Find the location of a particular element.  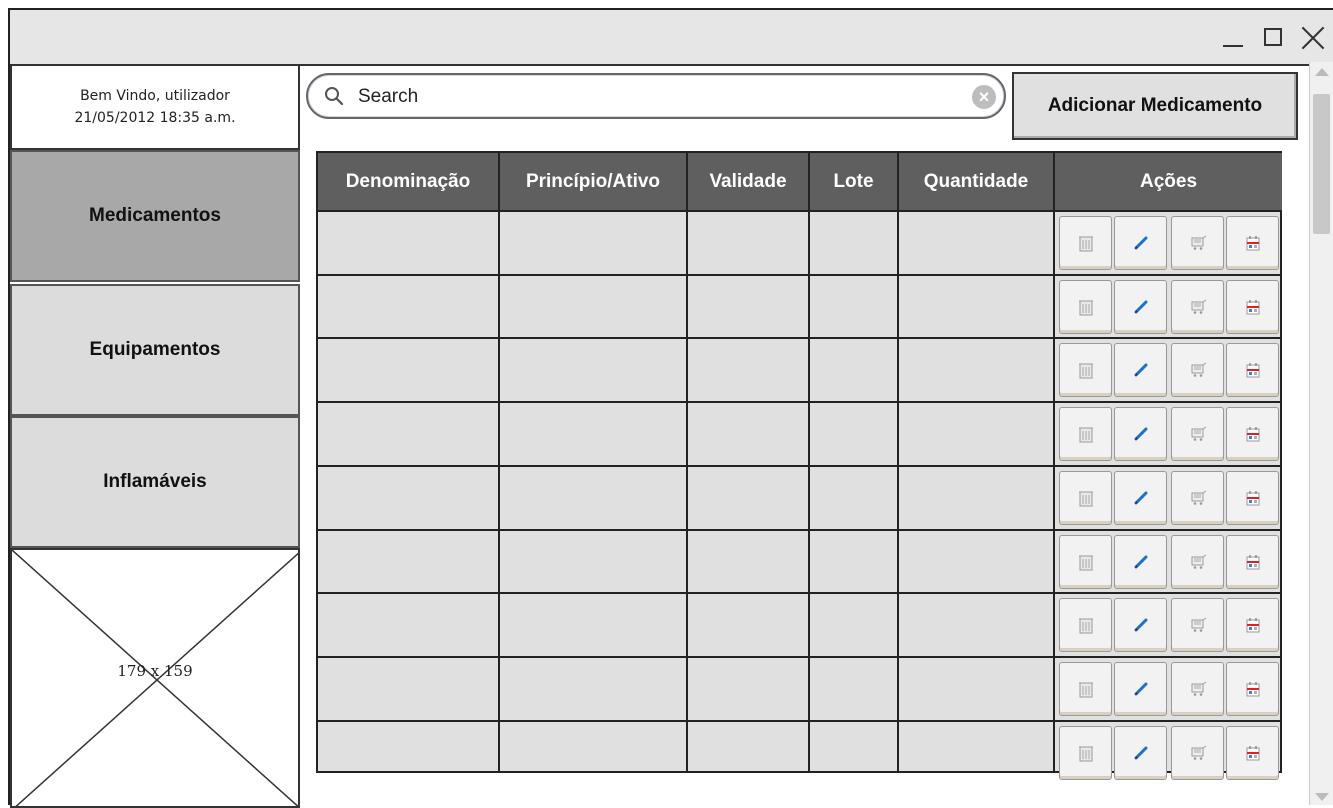

sidebar-item-equipamentos: Equipamentos is located at coordinates (155, 350).